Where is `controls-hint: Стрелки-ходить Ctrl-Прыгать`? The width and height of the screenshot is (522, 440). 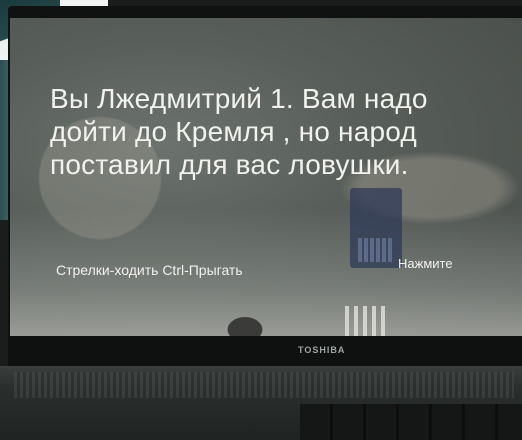
controls-hint: Стрелки-ходить Ctrl-Прыгать is located at coordinates (149, 270).